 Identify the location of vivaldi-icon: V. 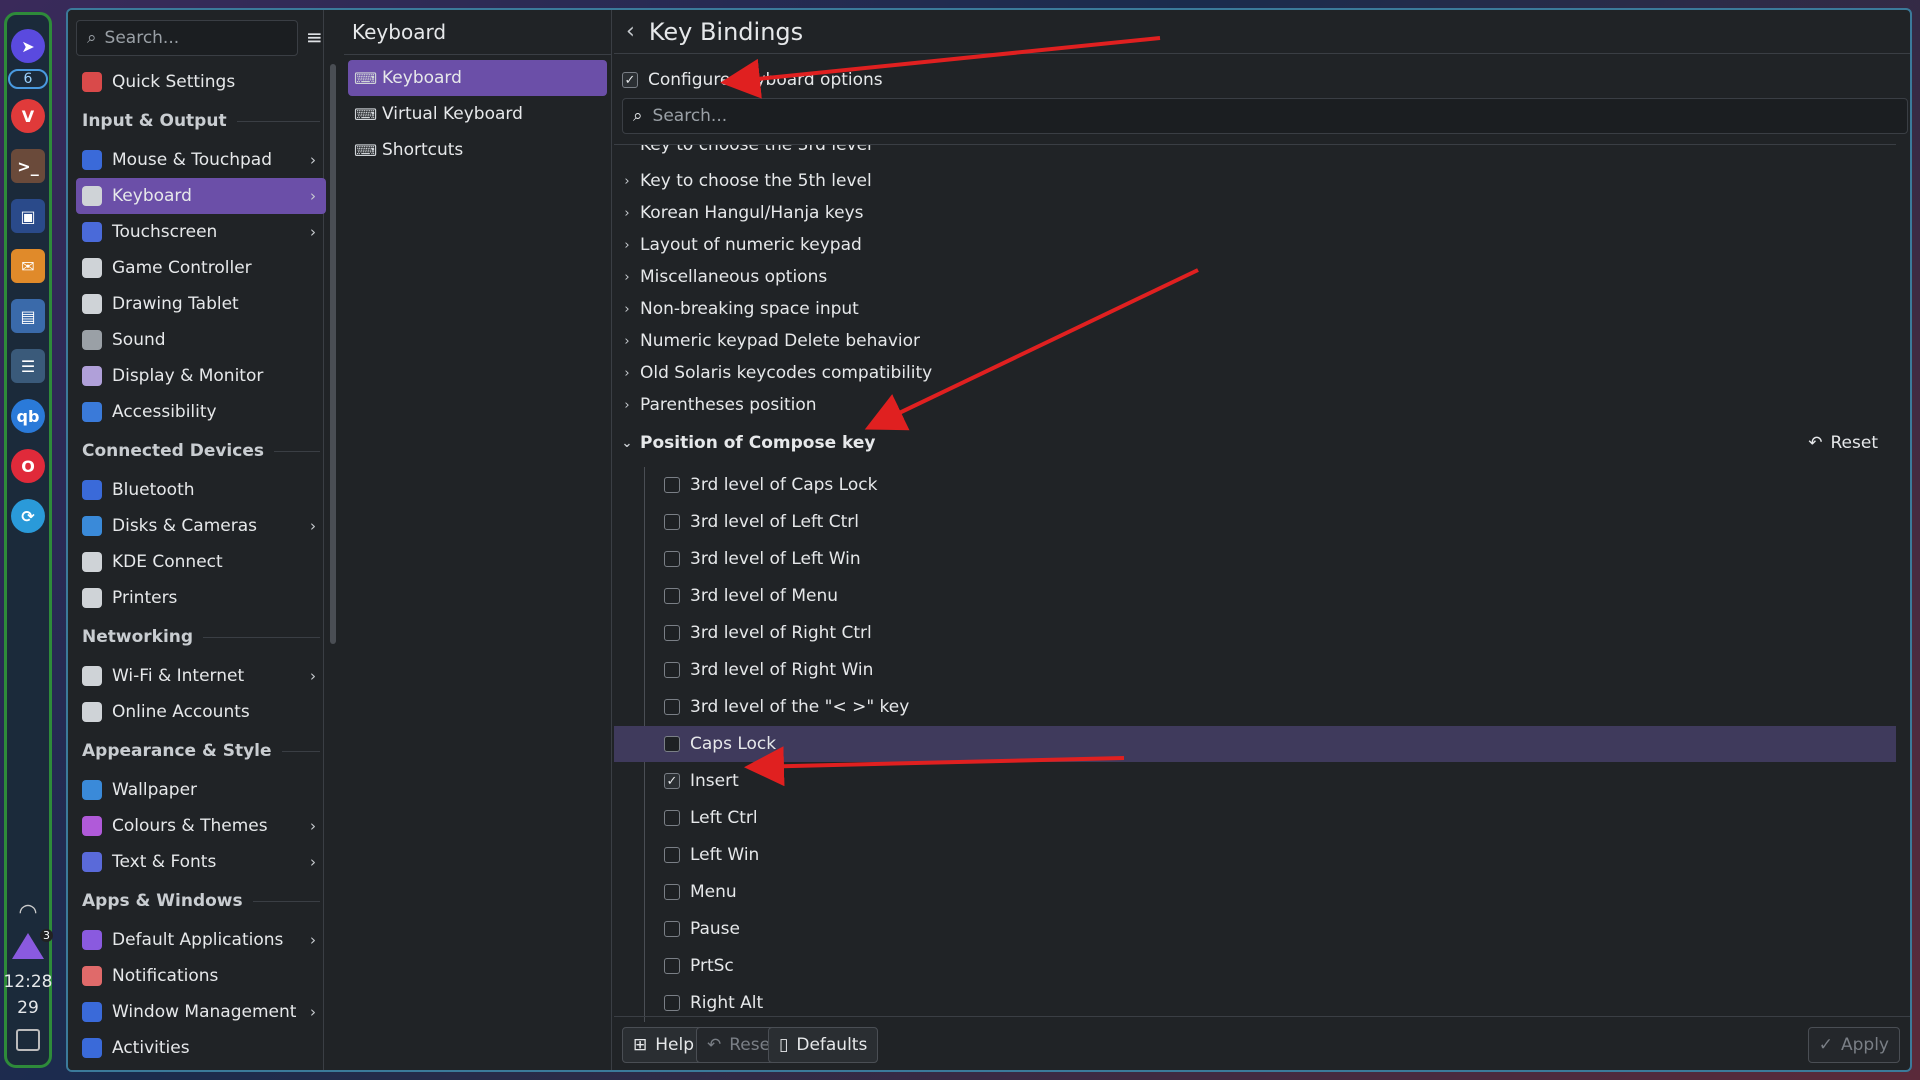
(28, 116).